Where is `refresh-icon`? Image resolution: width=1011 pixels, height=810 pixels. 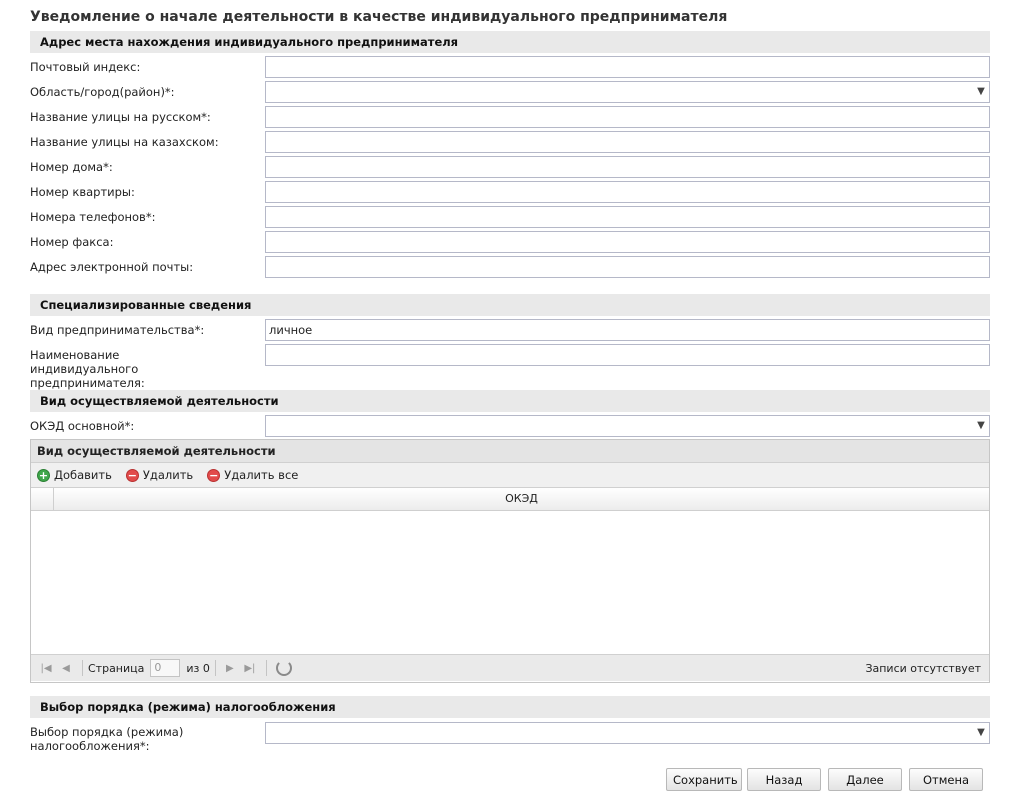
refresh-icon is located at coordinates (283, 668).